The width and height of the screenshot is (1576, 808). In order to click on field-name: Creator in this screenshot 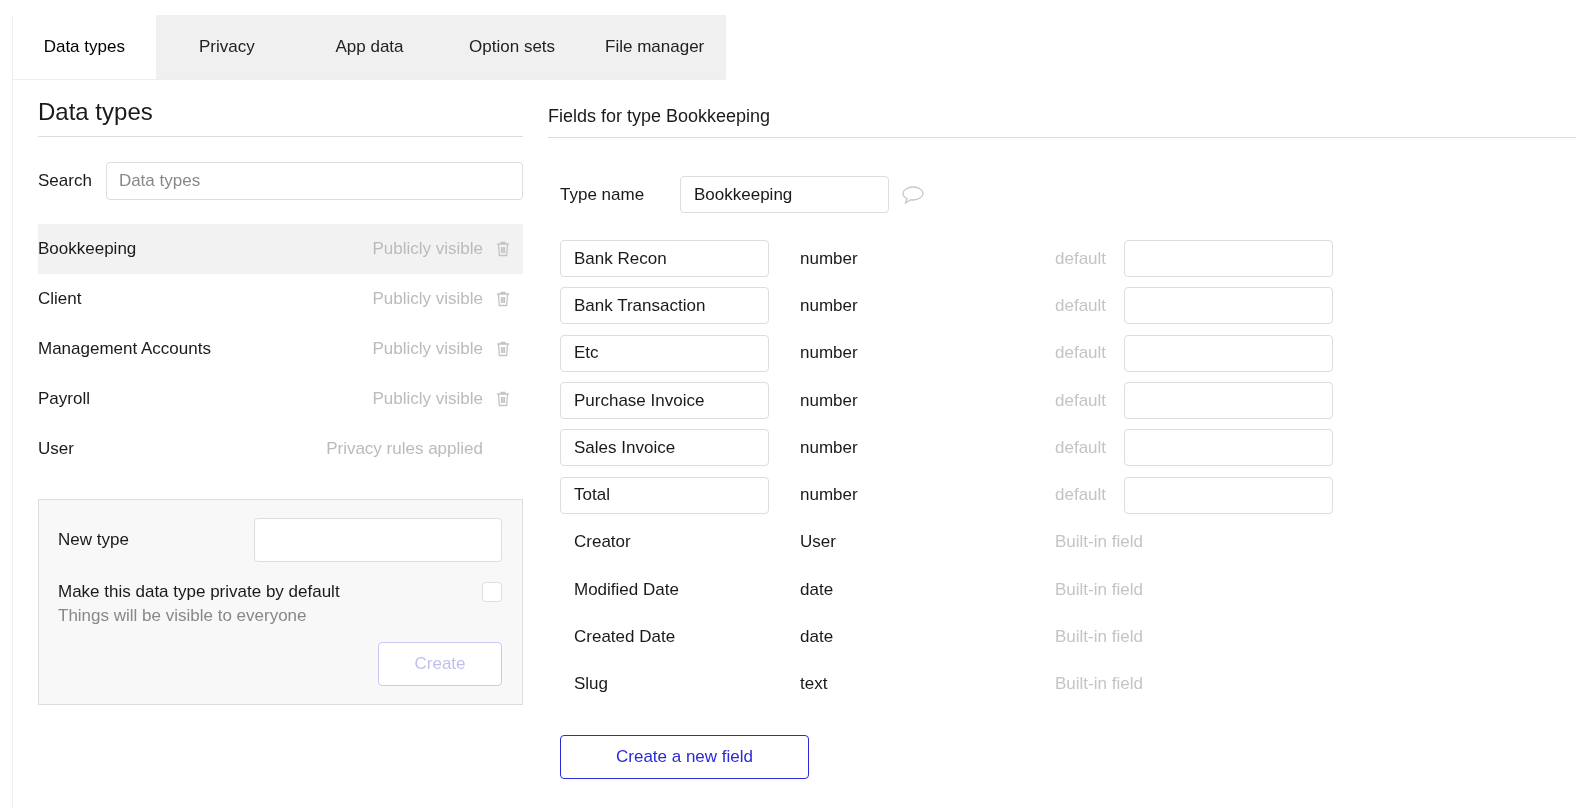, I will do `click(602, 542)`.